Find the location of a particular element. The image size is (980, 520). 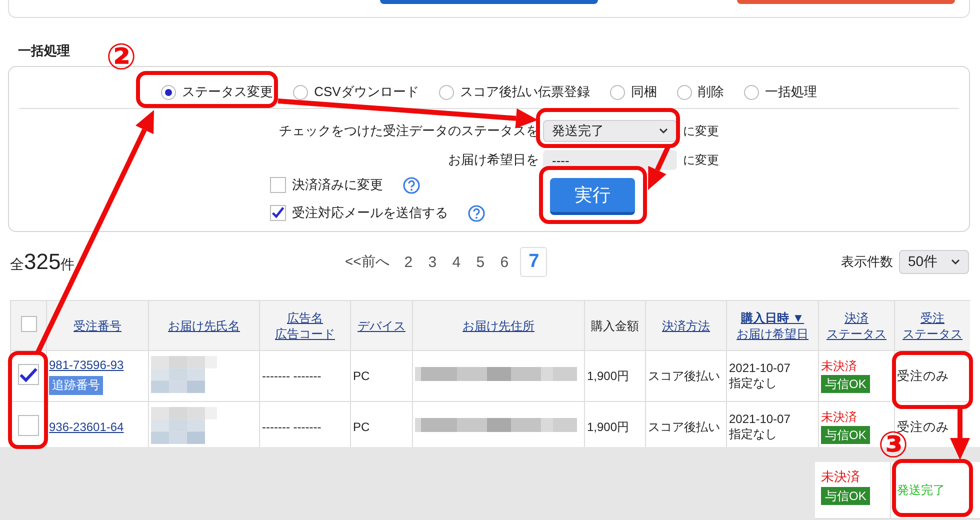

radio-option: 一括処理 is located at coordinates (780, 92).